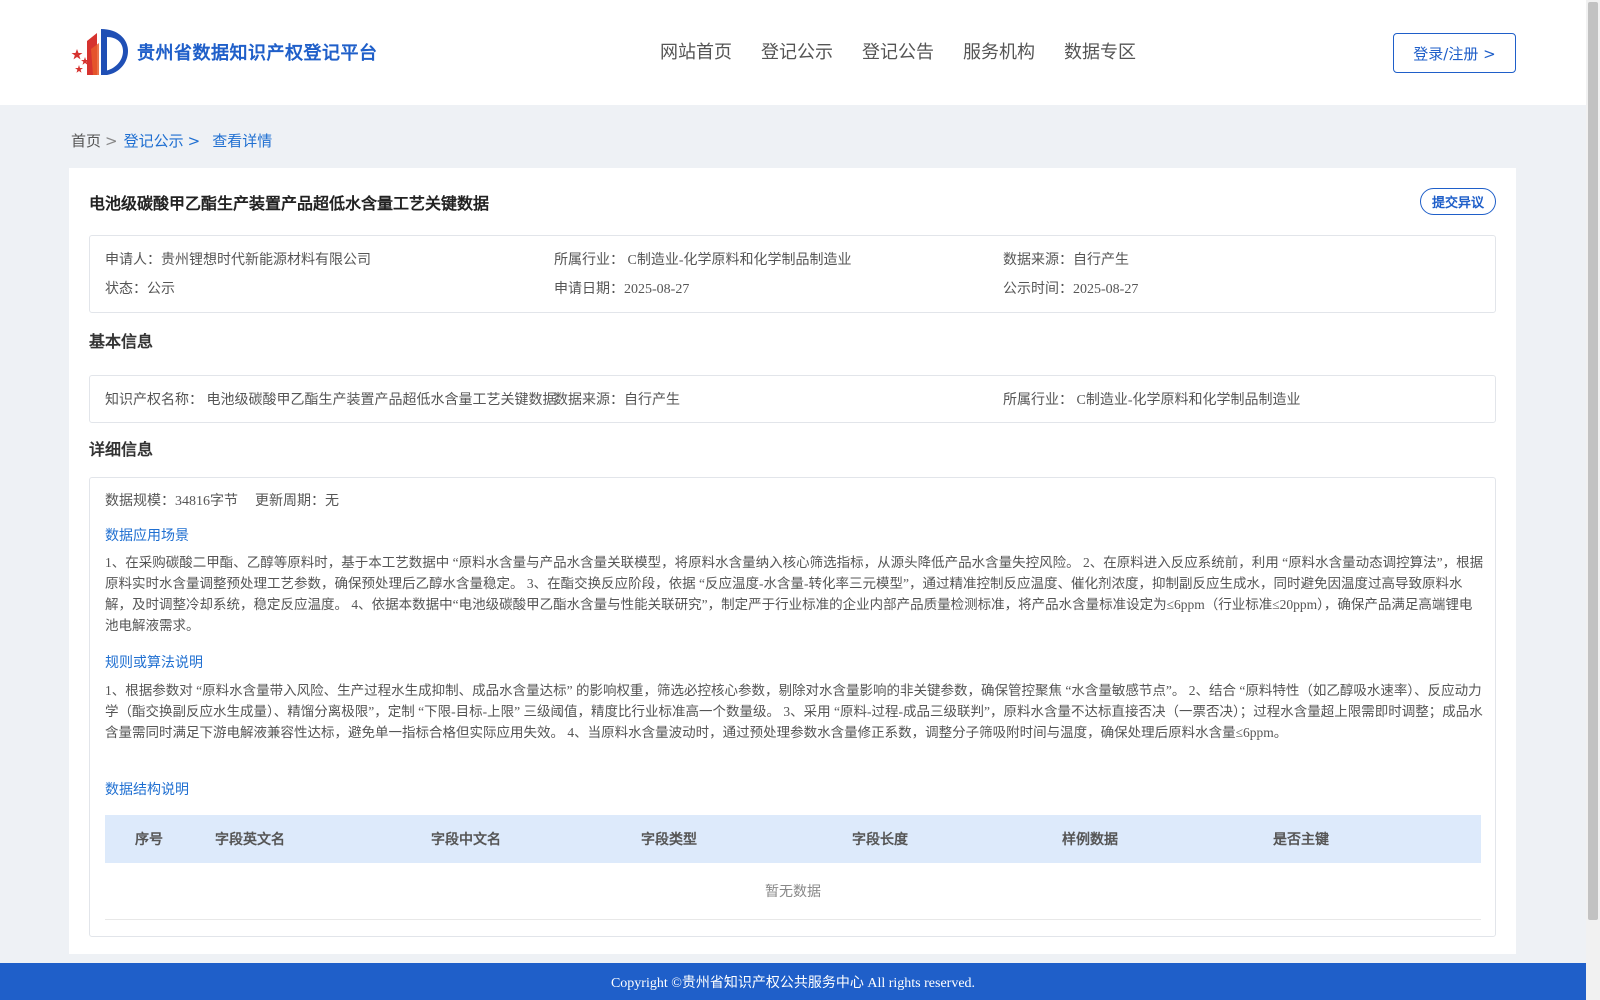  I want to click on data-source-text: 数据来源：自行产生, so click(1066, 260).